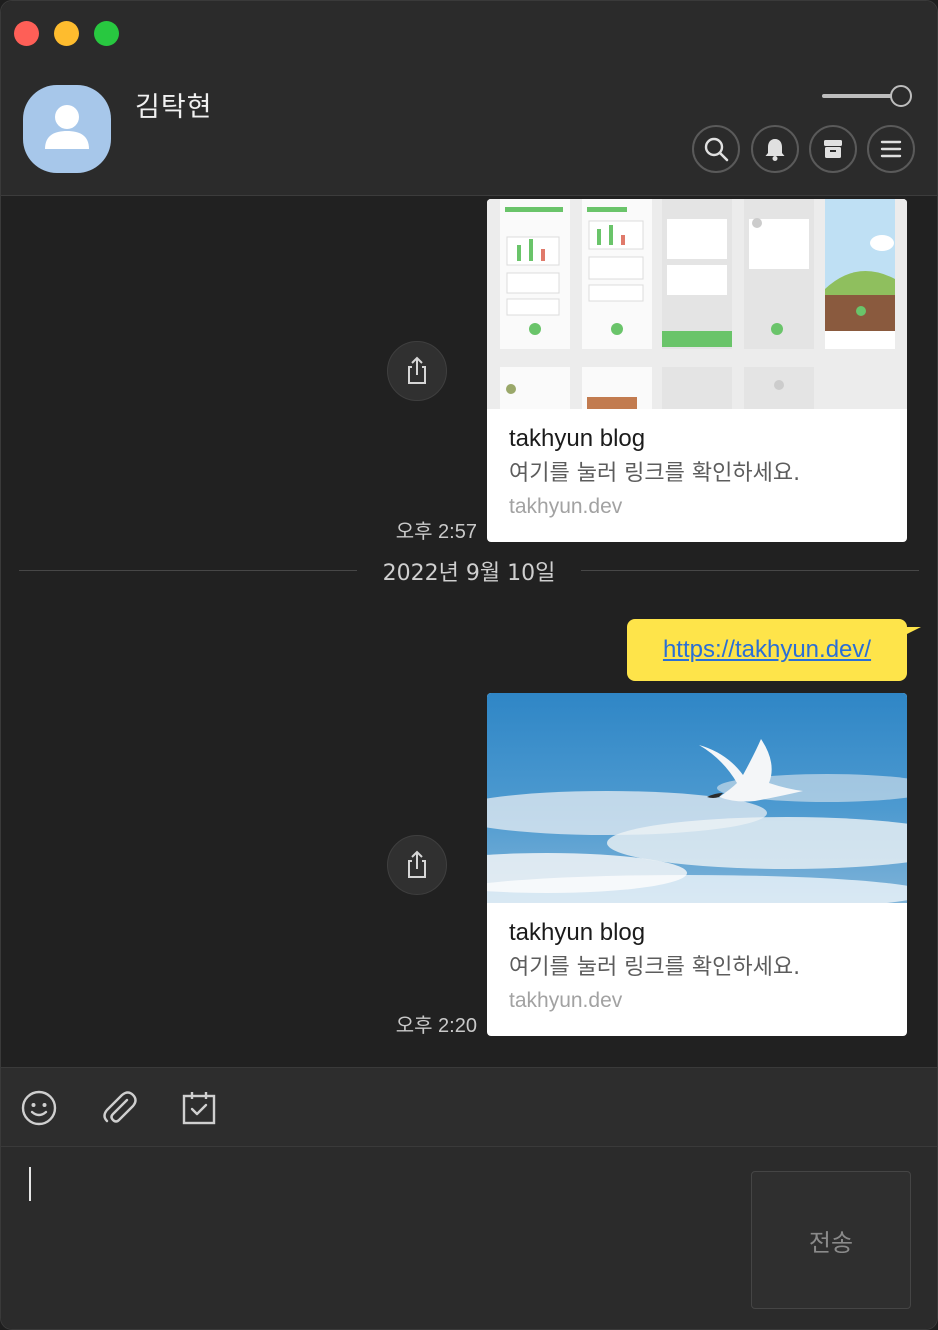  Describe the element at coordinates (469, 98) in the screenshot. I see `chat-header: 김탁현` at that location.